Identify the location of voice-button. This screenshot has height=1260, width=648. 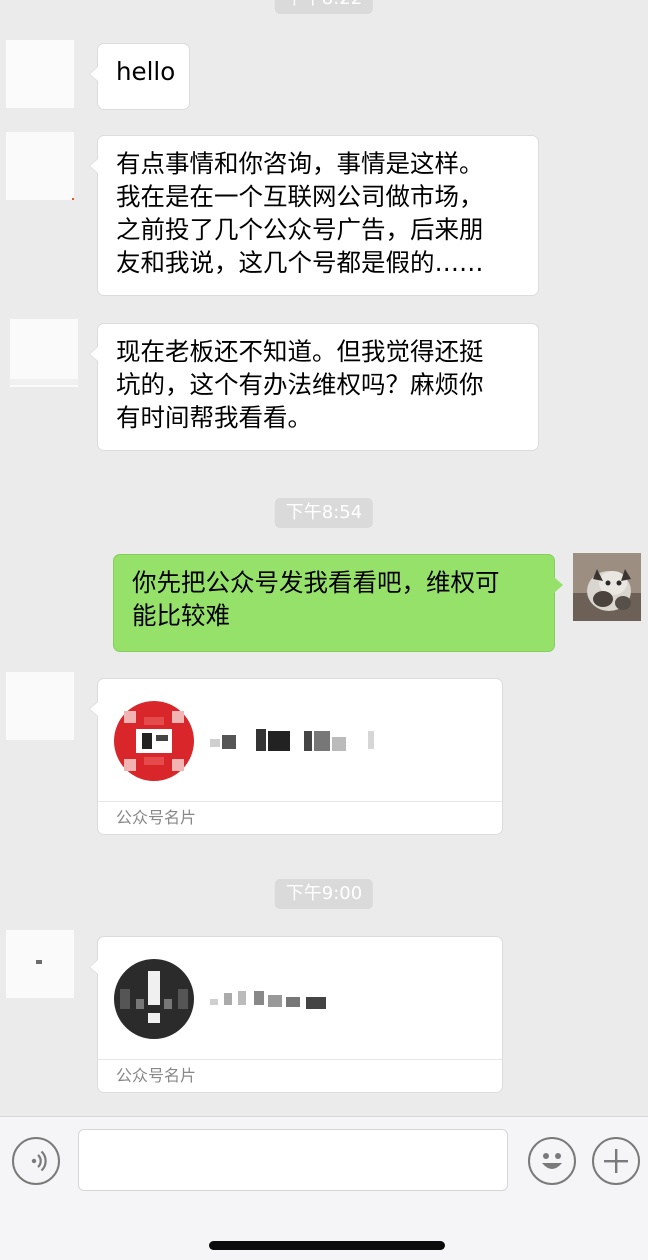
(36, 1161).